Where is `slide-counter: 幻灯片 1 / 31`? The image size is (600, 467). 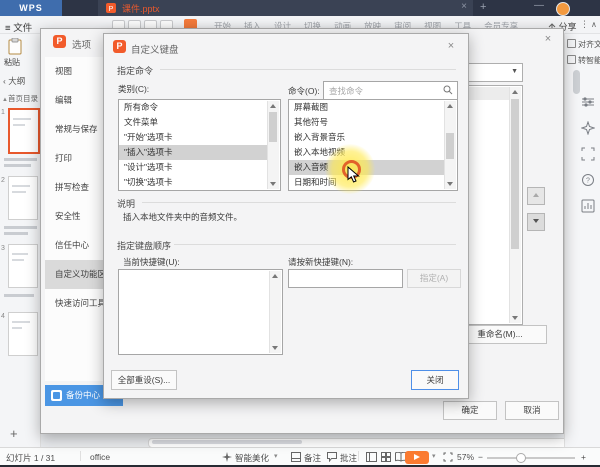 slide-counter: 幻灯片 1 / 31 is located at coordinates (31, 458).